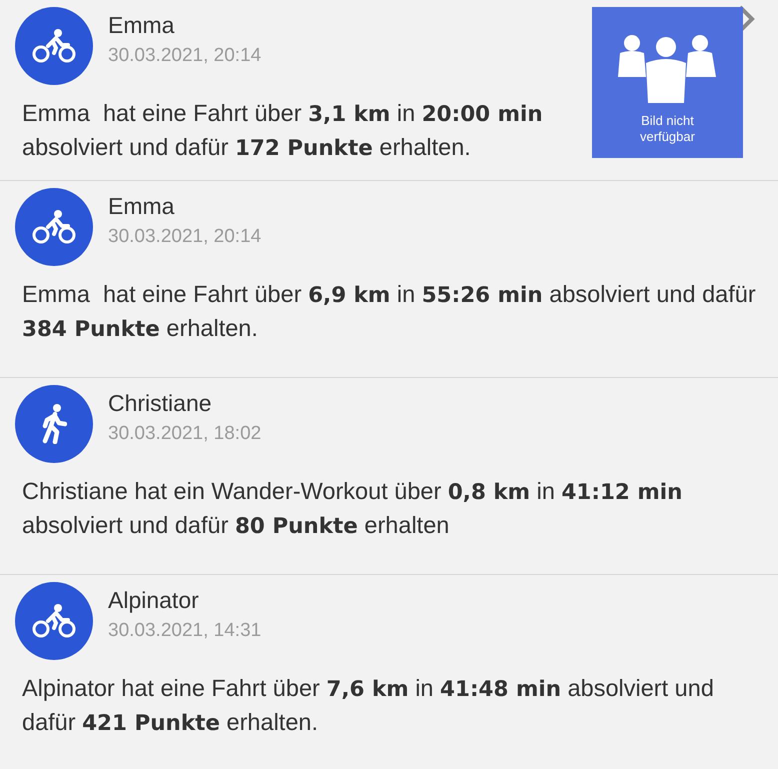 The height and width of the screenshot is (769, 778). I want to click on user-name: Alpinator, so click(154, 600).